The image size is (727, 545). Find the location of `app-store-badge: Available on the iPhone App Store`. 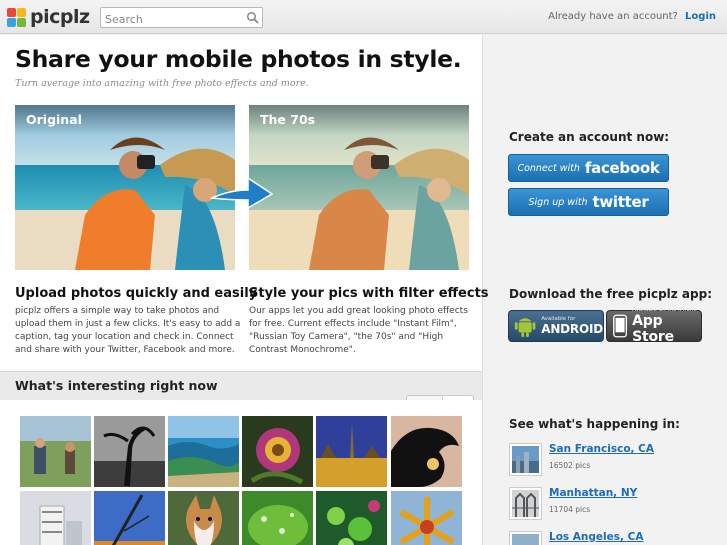

app-store-badge: Available on the iPhone App Store is located at coordinates (654, 326).